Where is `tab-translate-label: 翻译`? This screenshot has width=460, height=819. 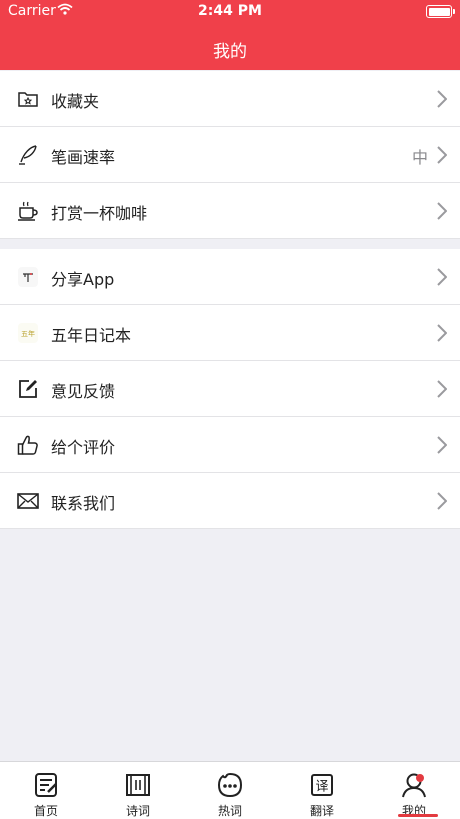
tab-translate-label: 翻译 is located at coordinates (321, 811).